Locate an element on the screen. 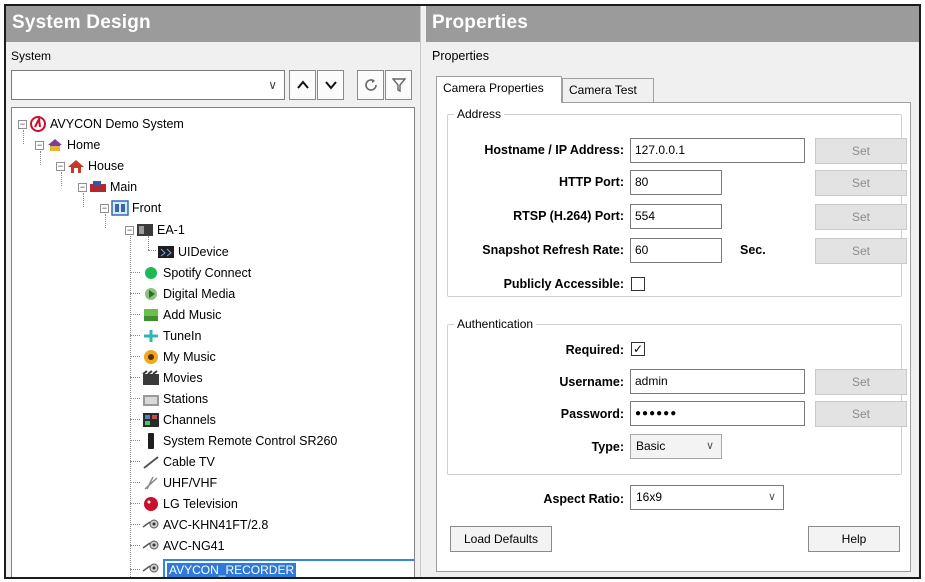  tree-node-label: Home is located at coordinates (84, 145).